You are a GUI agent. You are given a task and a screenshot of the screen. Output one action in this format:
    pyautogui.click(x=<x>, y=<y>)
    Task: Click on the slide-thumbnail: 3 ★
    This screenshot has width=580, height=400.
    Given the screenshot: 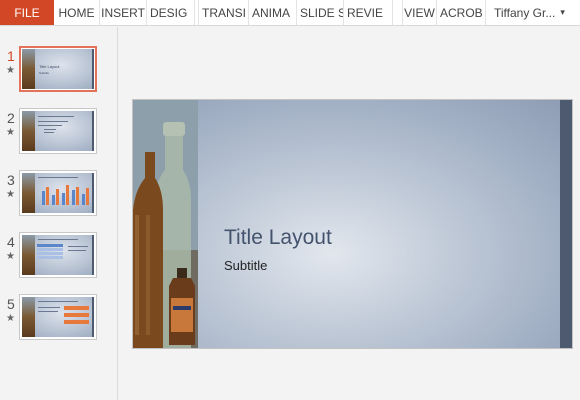 What is the action you would take?
    pyautogui.click(x=59, y=197)
    